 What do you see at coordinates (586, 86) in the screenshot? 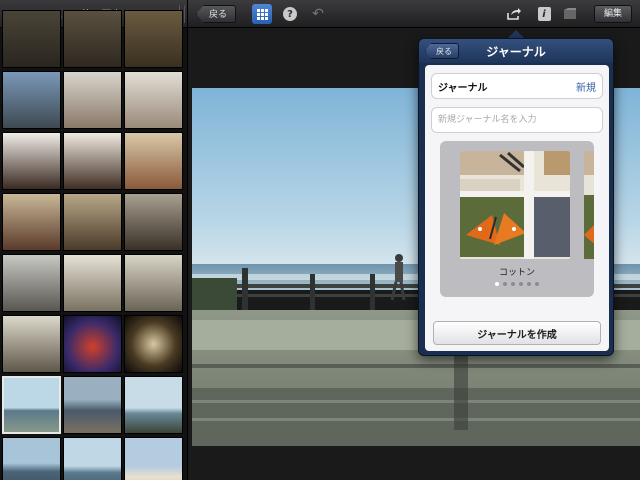
I see `new-journal-option: 新規` at bounding box center [586, 86].